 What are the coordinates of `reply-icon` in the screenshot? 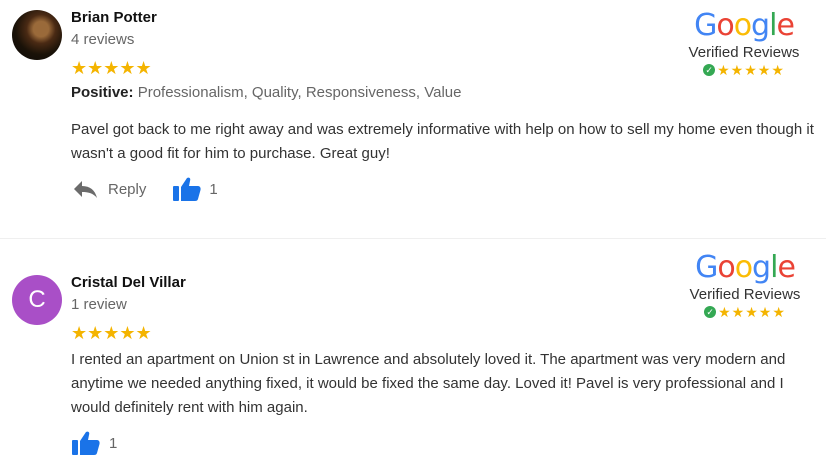 It's located at (85, 189).